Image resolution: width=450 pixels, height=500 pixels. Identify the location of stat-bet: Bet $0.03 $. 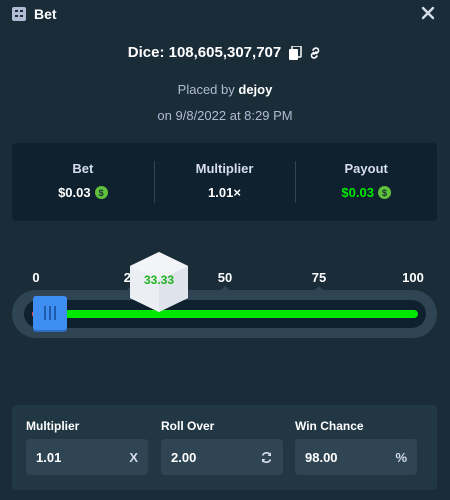
(83, 182).